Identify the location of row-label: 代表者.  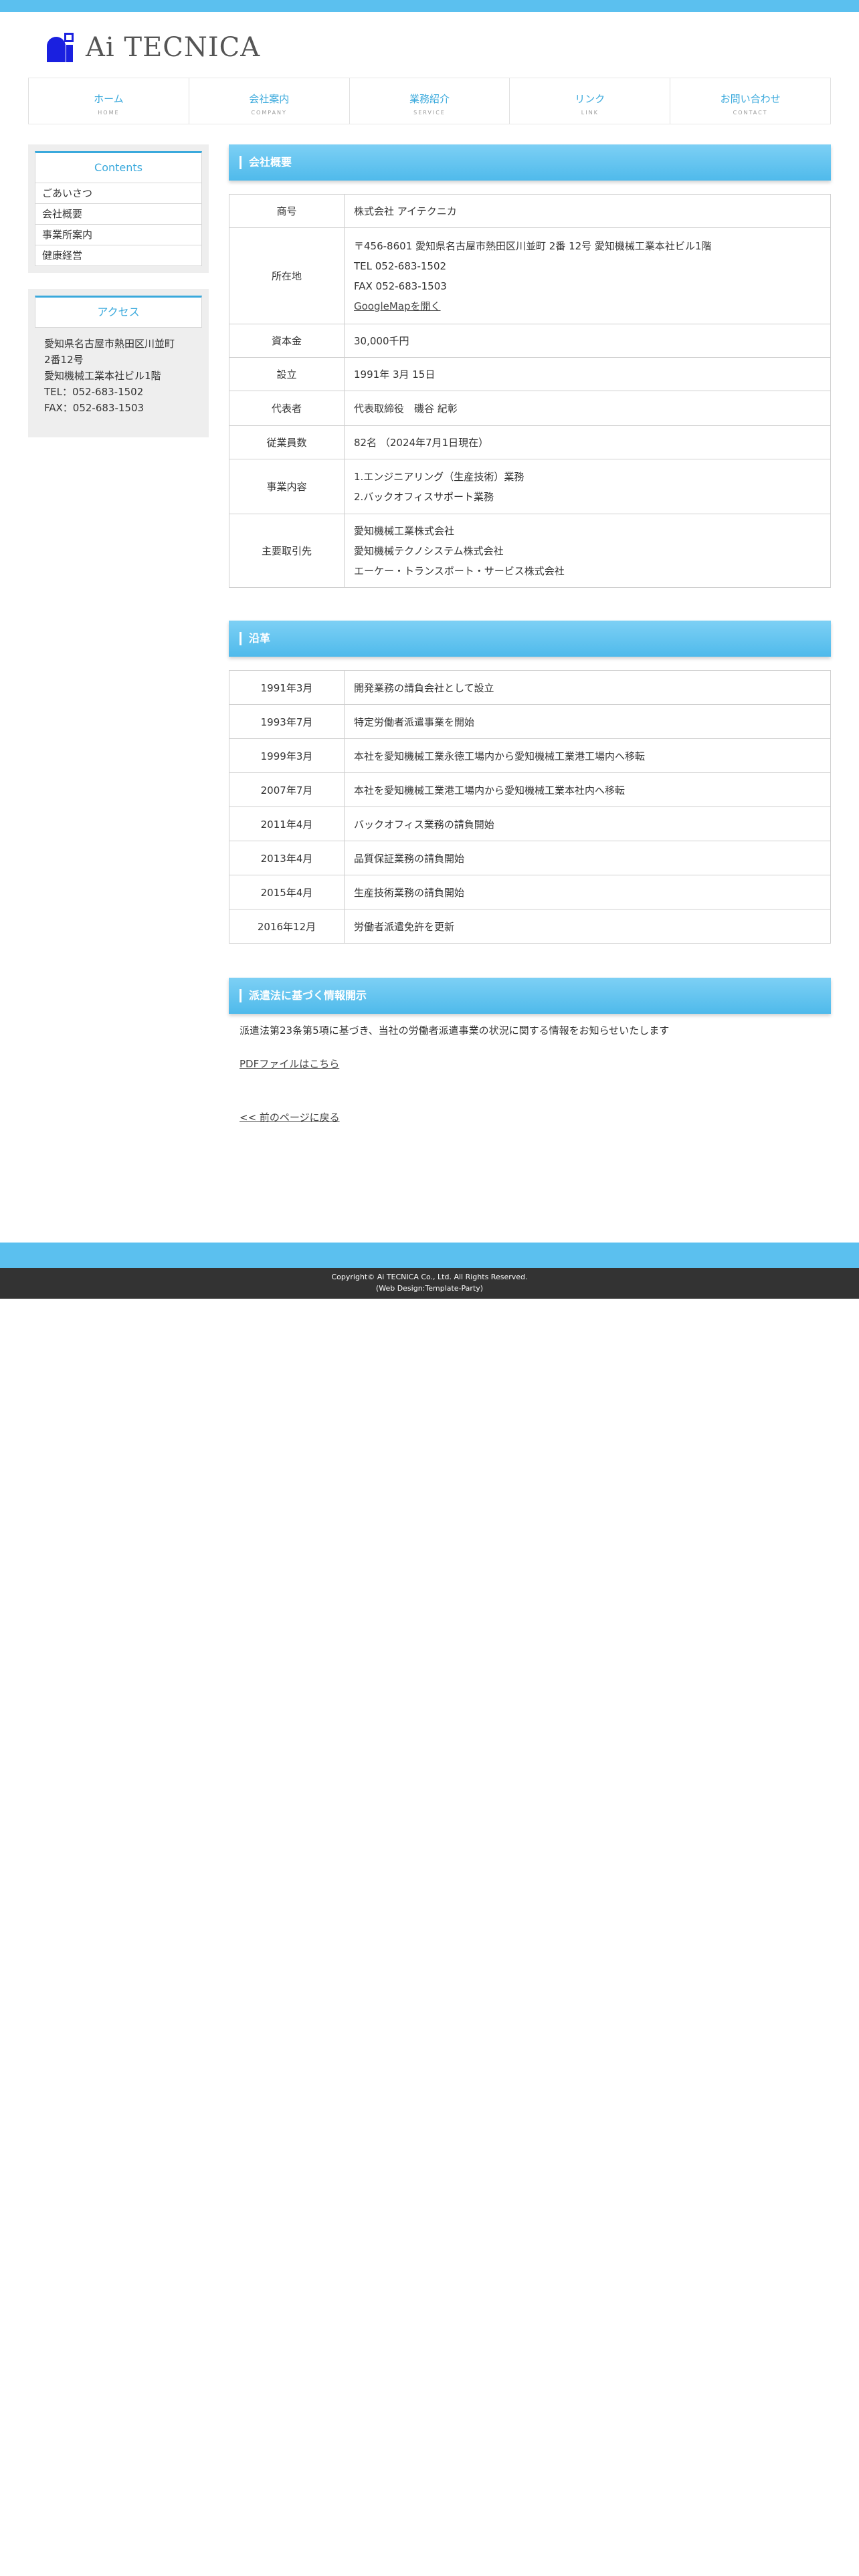
(287, 409).